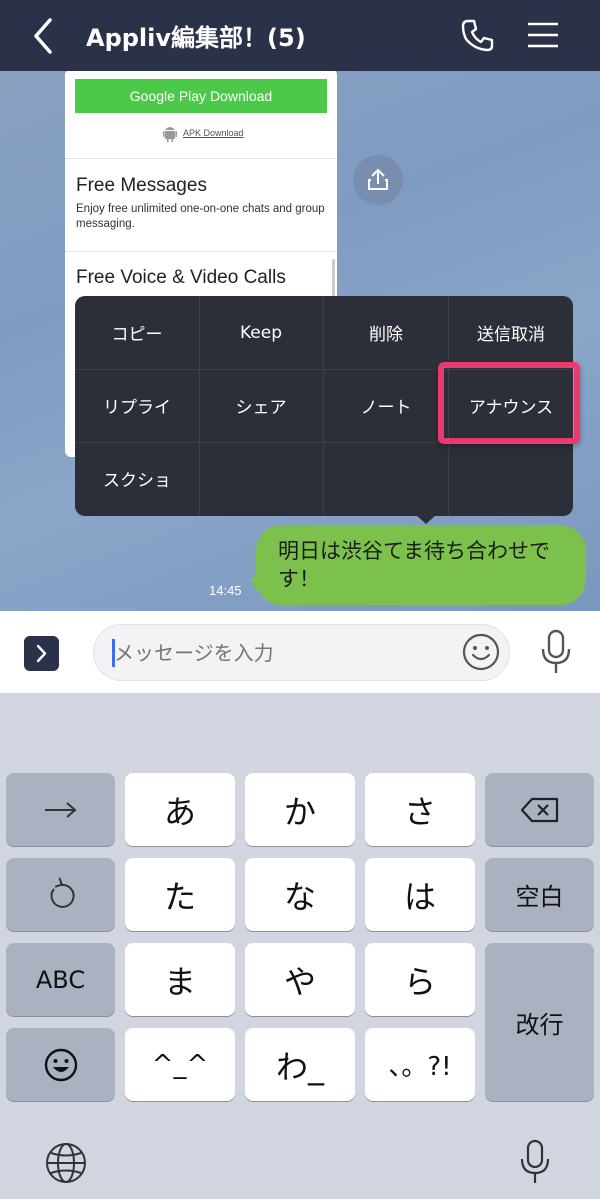 Image resolution: width=600 pixels, height=1199 pixels. What do you see at coordinates (420, 894) in the screenshot?
I see `kana-key-ha: は` at bounding box center [420, 894].